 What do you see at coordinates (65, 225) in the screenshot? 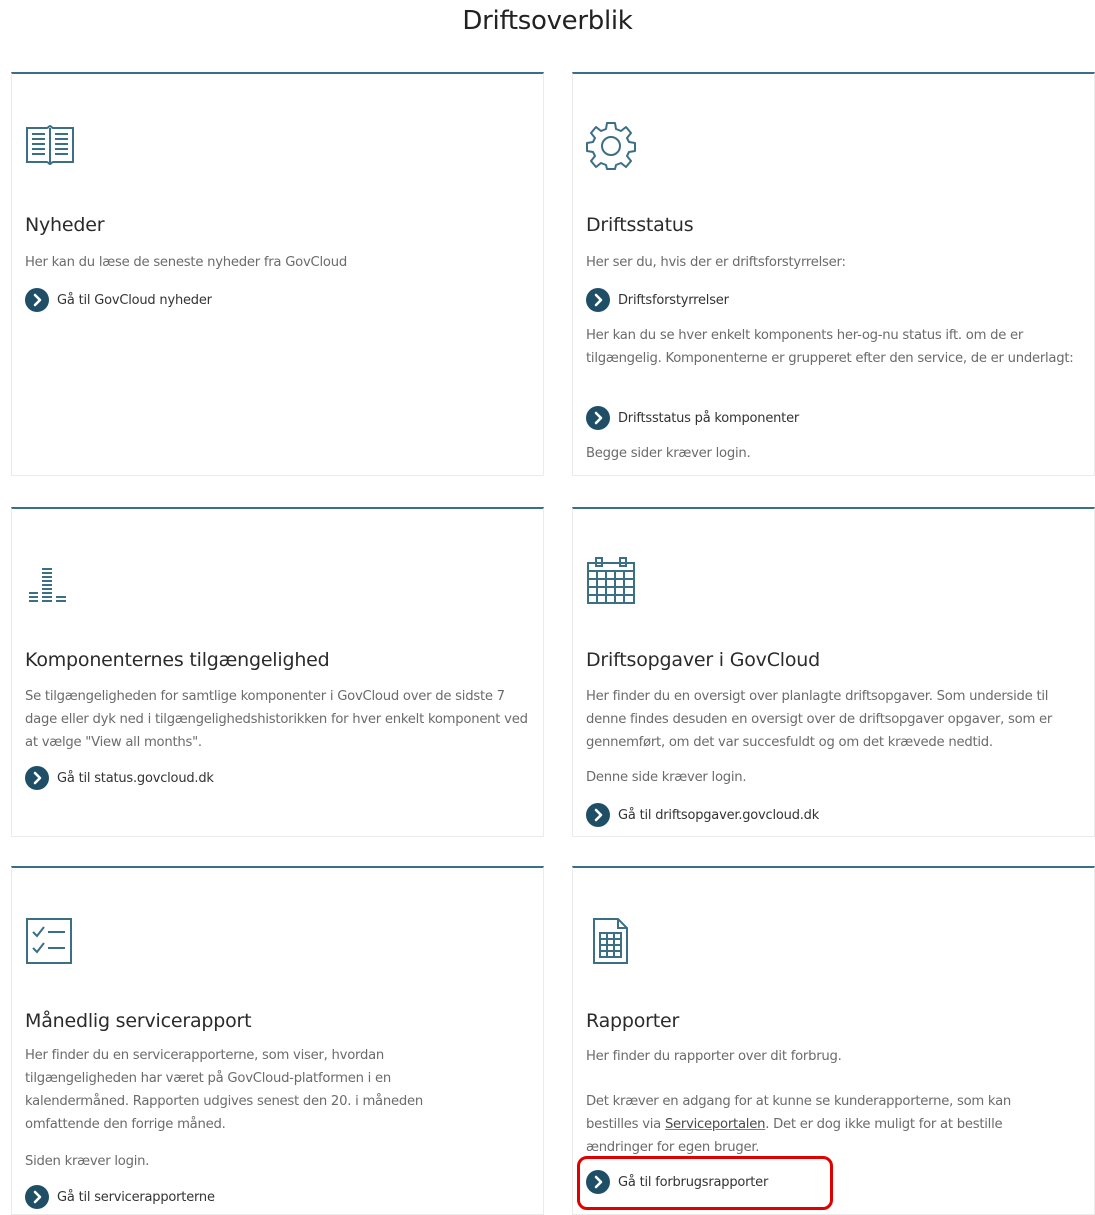
I see `card-title: Nyheder` at bounding box center [65, 225].